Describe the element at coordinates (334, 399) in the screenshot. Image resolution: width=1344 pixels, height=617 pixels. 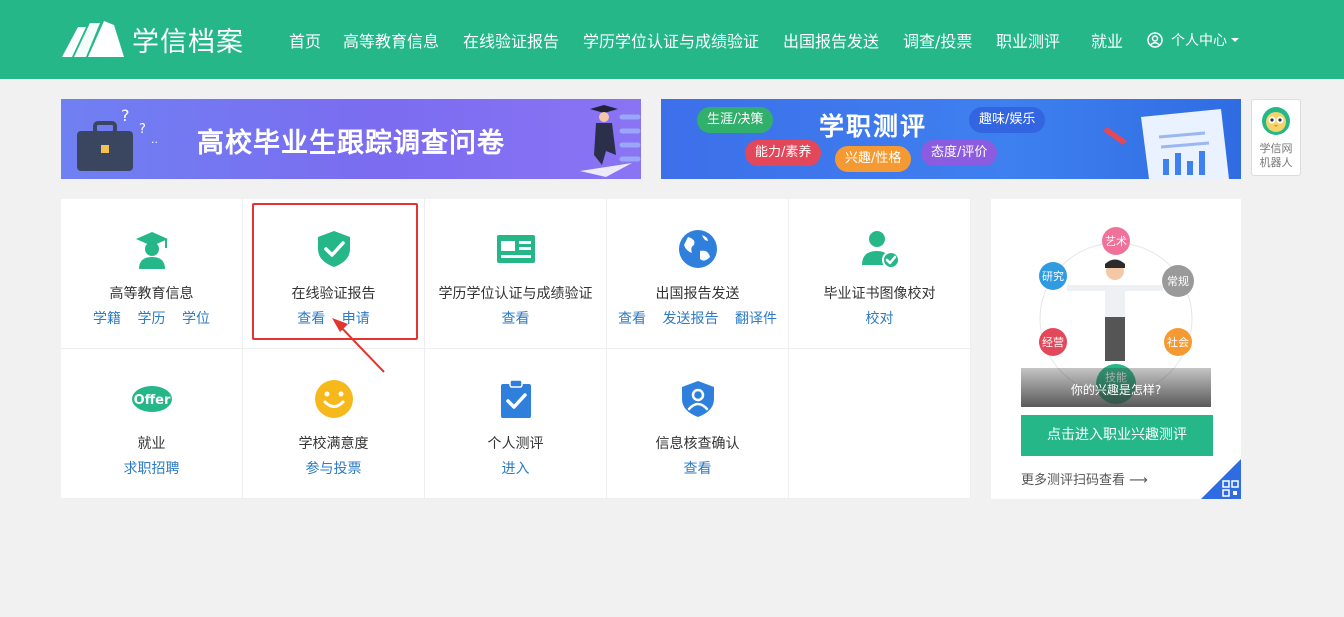
I see `smiley-icon` at that location.